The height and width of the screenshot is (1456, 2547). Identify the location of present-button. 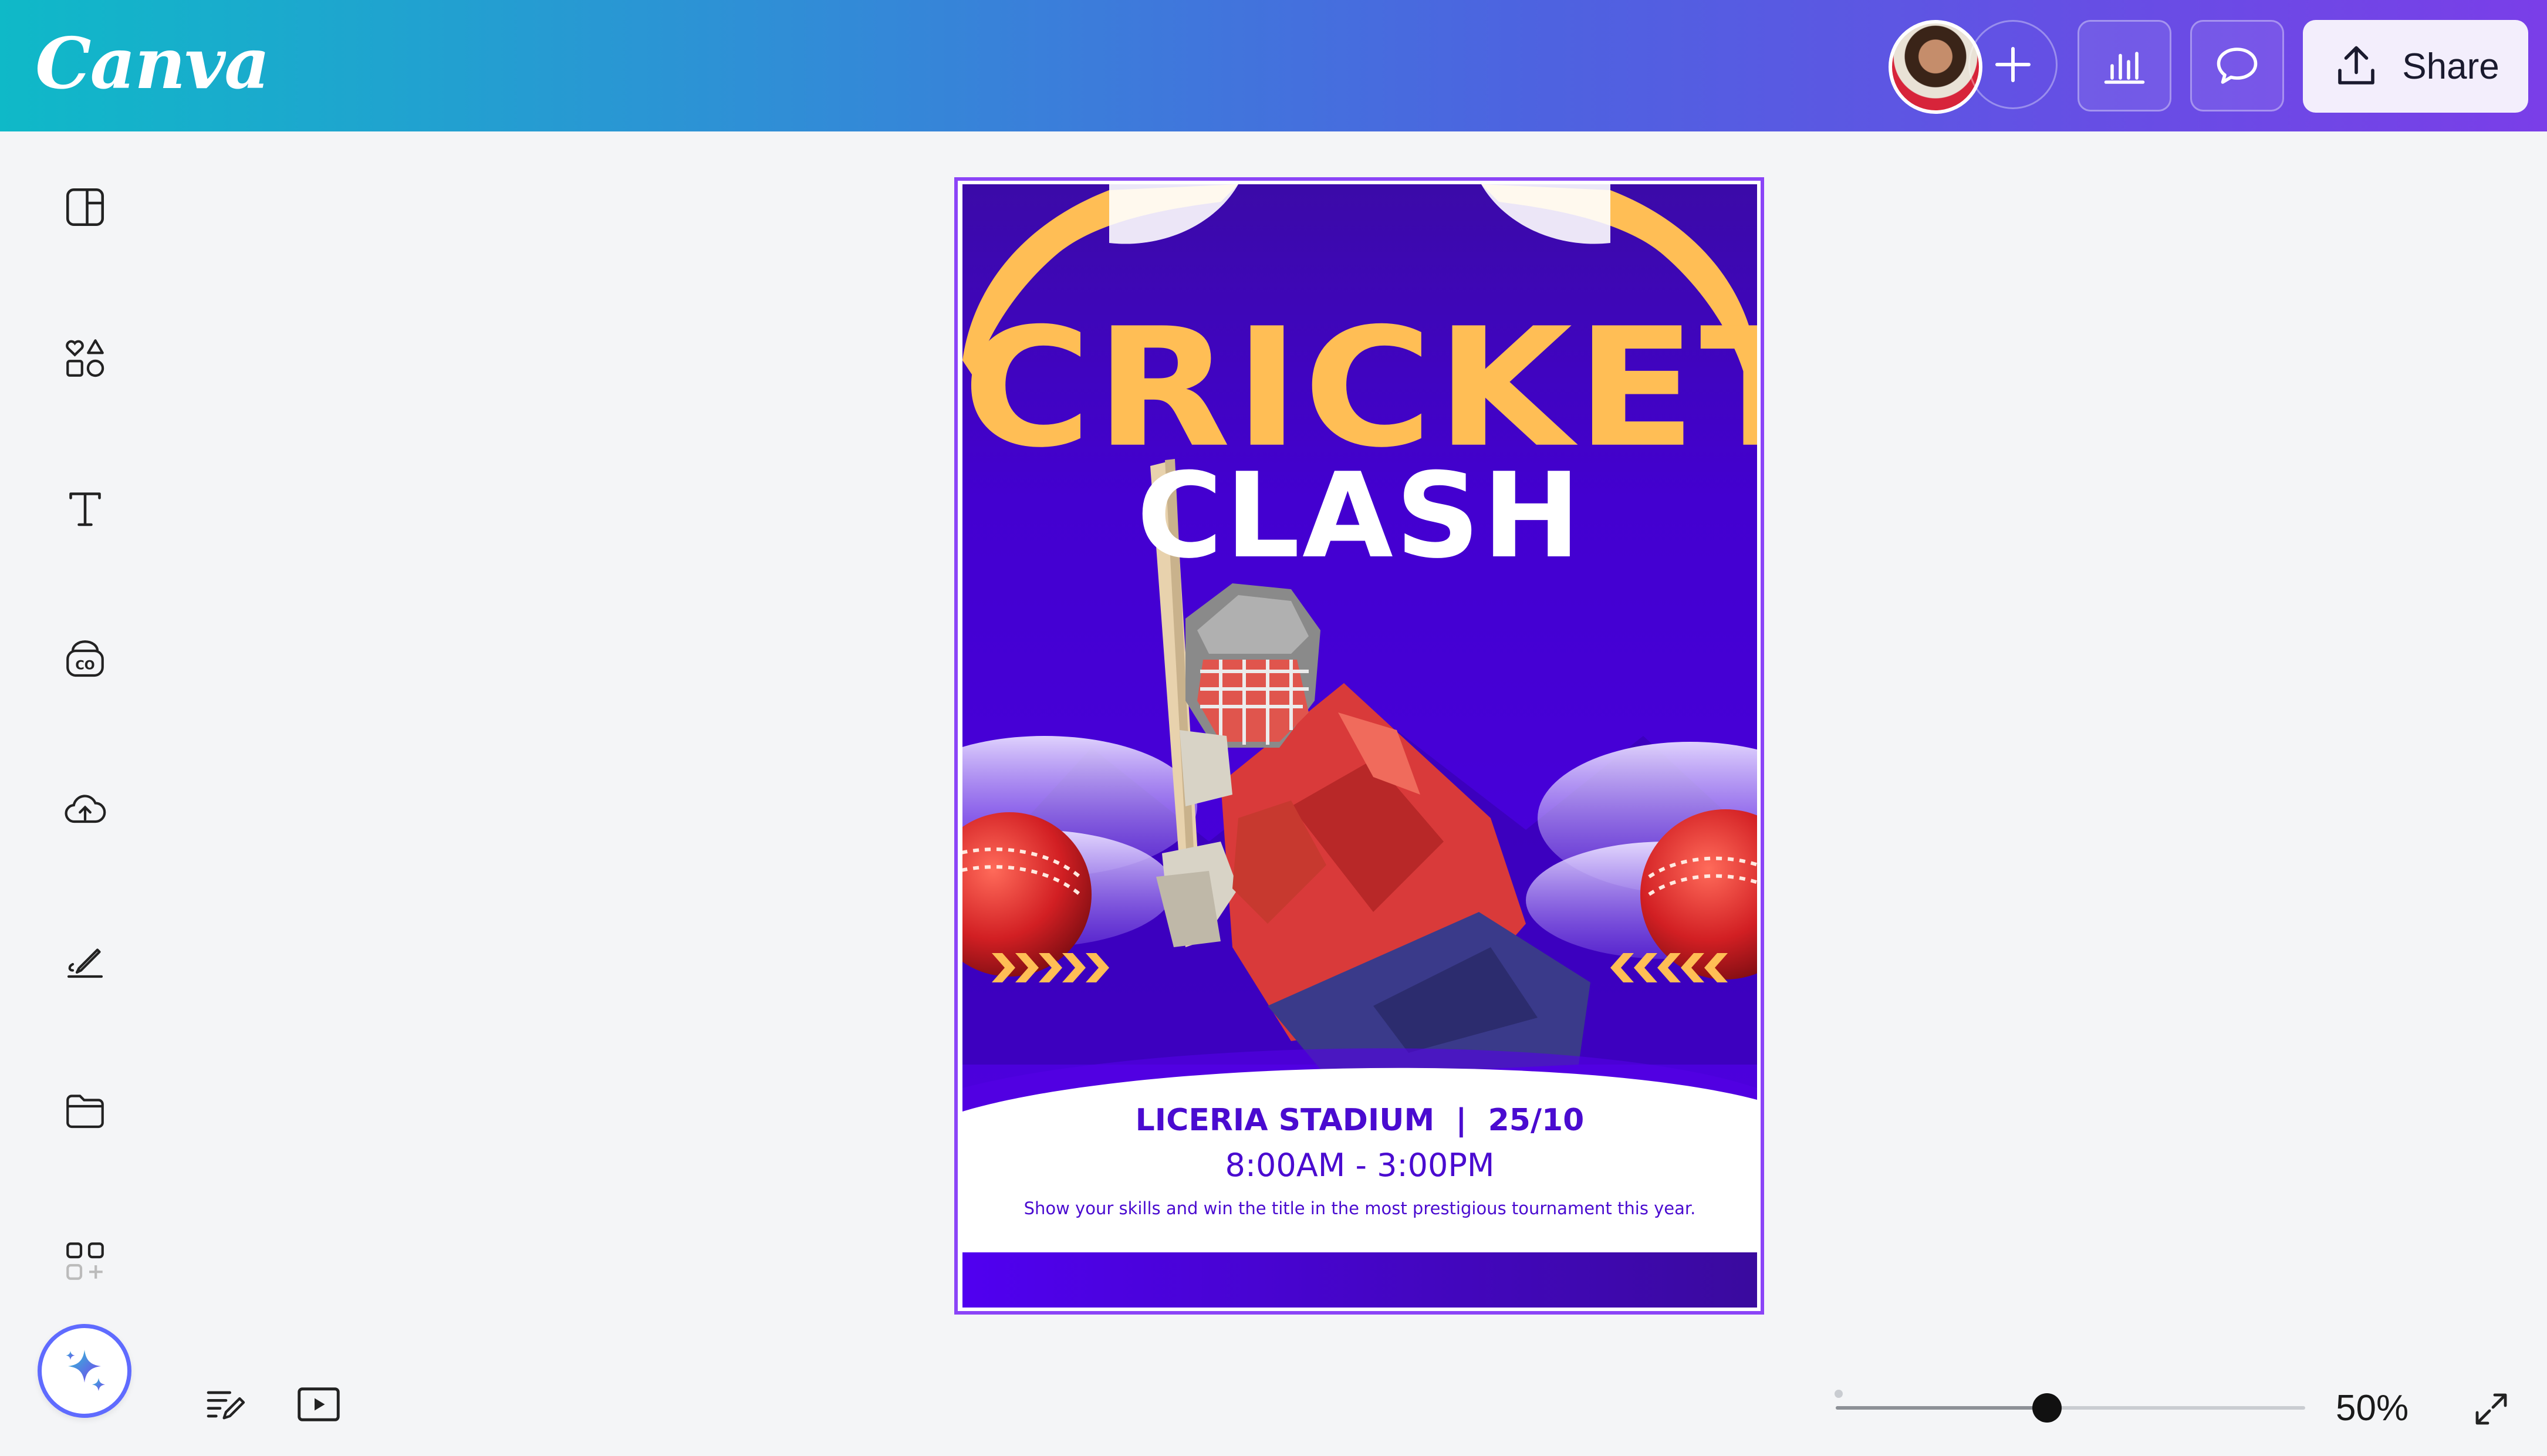
(318, 1404).